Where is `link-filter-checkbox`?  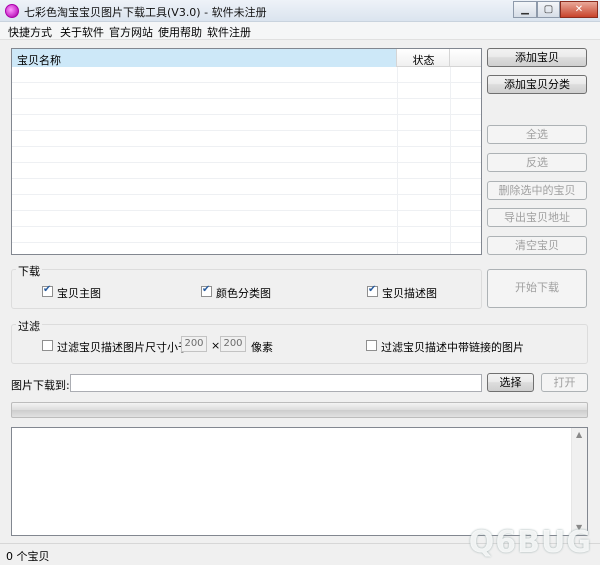
link-filter-checkbox is located at coordinates (371, 345).